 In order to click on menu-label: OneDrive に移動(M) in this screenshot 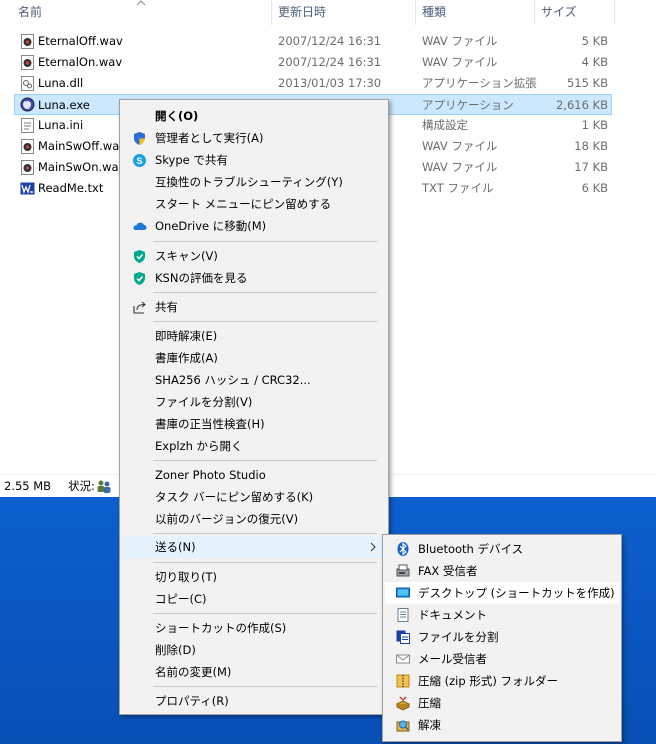, I will do `click(211, 226)`.